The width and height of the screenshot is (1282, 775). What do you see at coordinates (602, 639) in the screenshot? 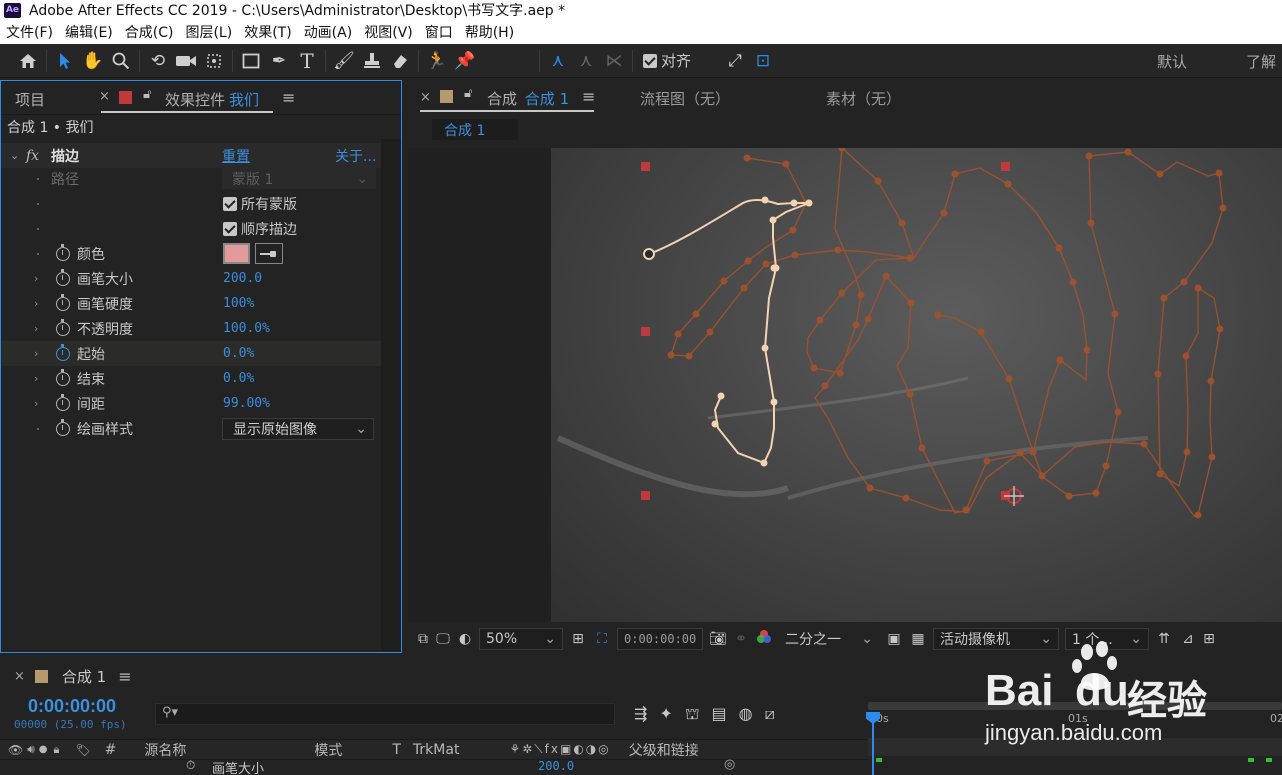
I see `toggle-mask-path-icon: ⛶` at bounding box center [602, 639].